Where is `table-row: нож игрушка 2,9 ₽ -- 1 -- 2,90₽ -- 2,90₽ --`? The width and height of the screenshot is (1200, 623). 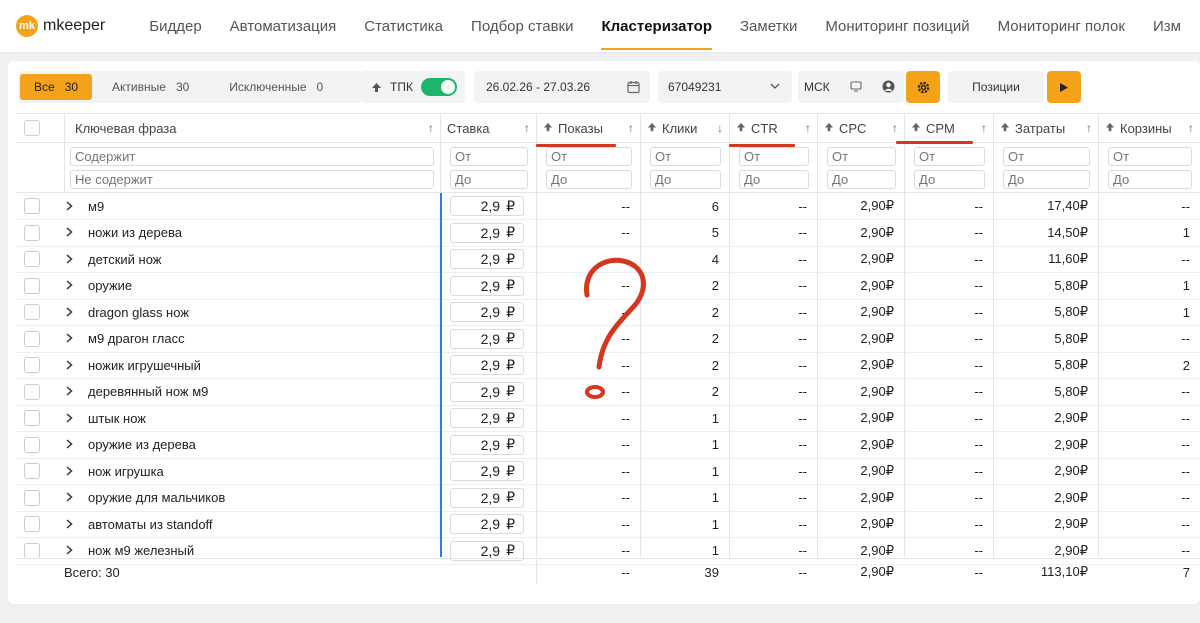 table-row: нож игрушка 2,9 ₽ -- 1 -- 2,90₽ -- 2,90₽ -- is located at coordinates (608, 471).